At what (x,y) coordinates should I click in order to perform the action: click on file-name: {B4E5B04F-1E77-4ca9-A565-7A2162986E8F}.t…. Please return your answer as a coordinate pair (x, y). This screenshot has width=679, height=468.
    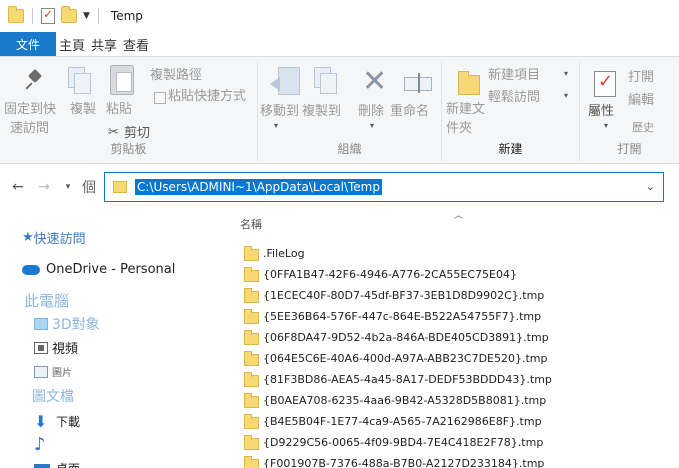
    Looking at the image, I should click on (402, 421).